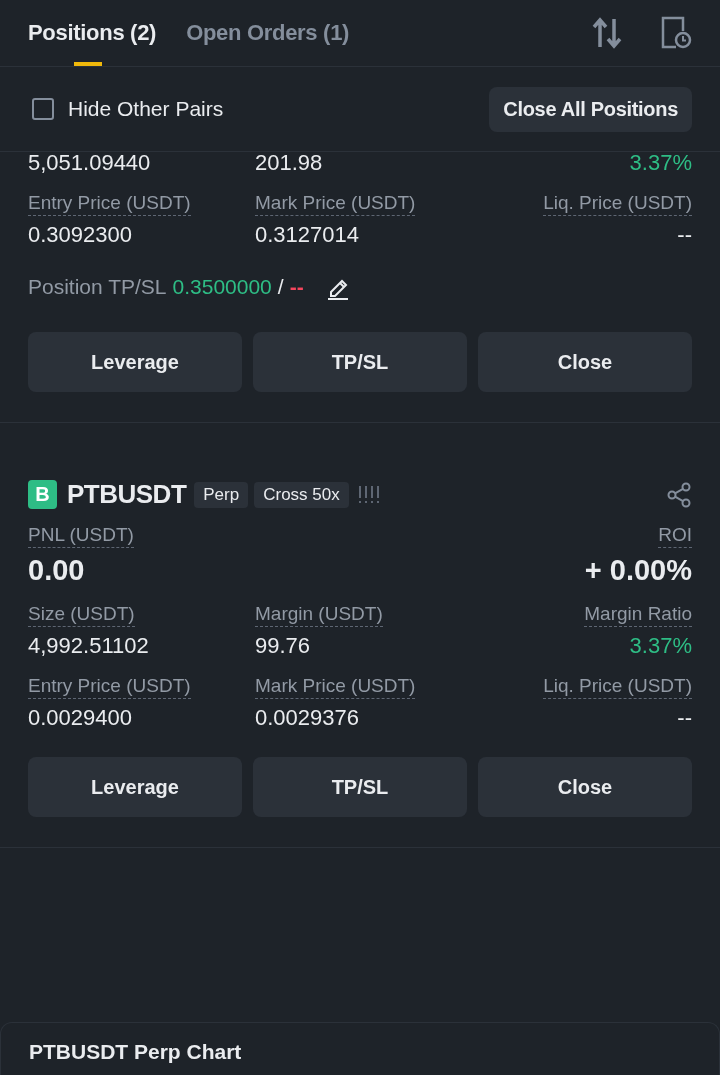 This screenshot has width=720, height=1075. Describe the element at coordinates (301, 494) in the screenshot. I see `tag: Cross 50x` at that location.